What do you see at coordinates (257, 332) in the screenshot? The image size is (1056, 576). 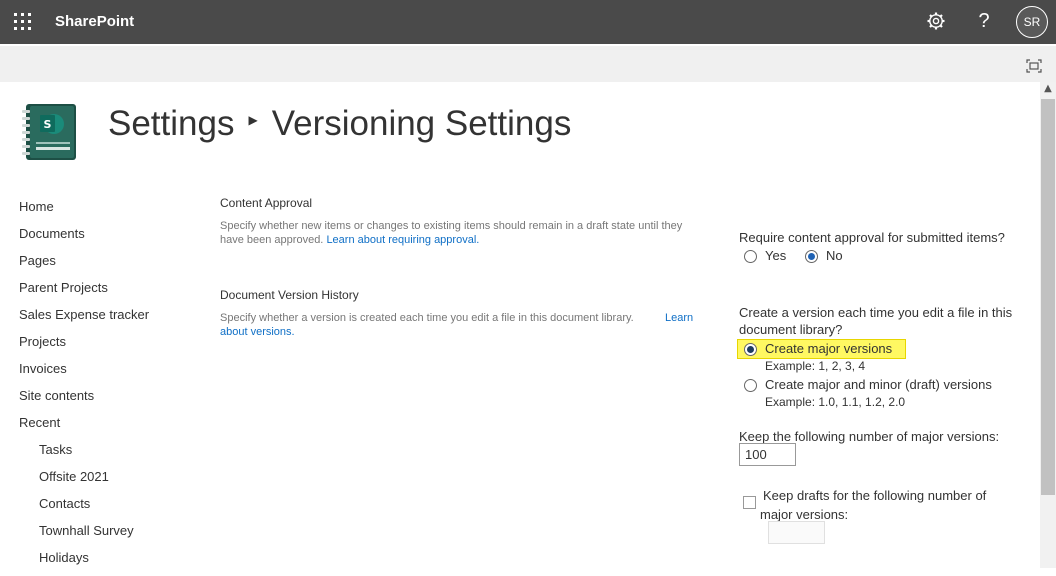 I see `learn-about-versions-link-cont: about versions.` at bounding box center [257, 332].